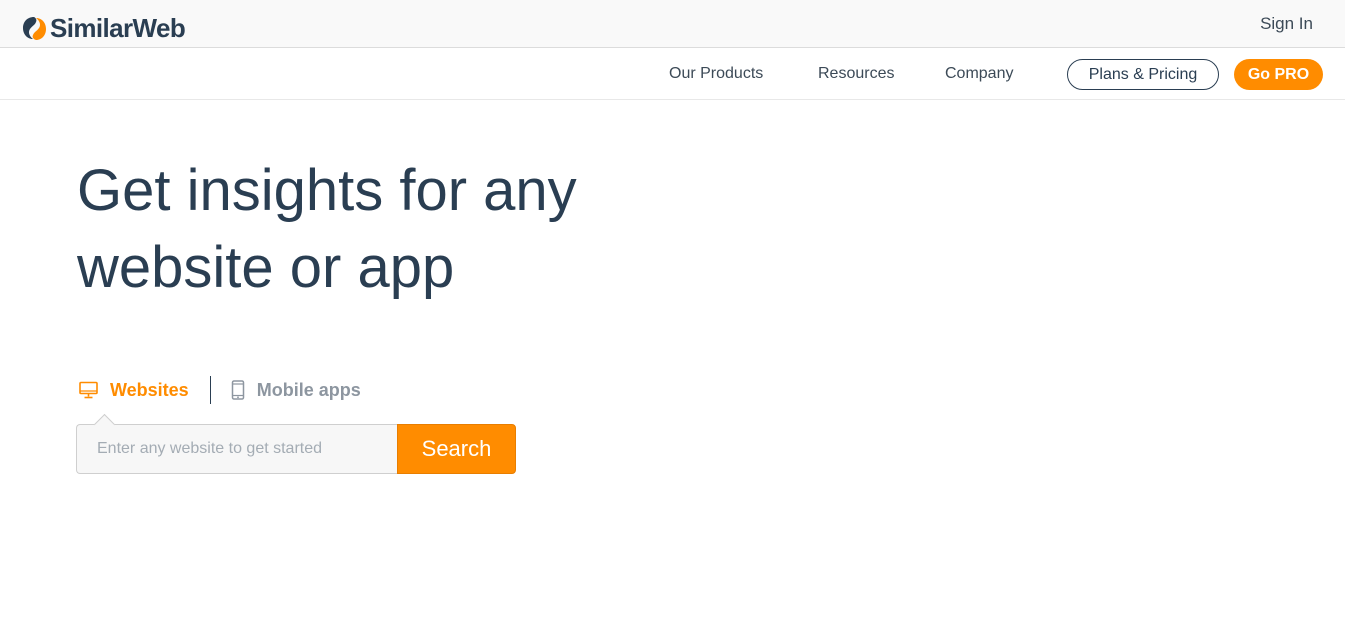  Describe the element at coordinates (856, 74) in the screenshot. I see `nav-resources: Resources` at that location.